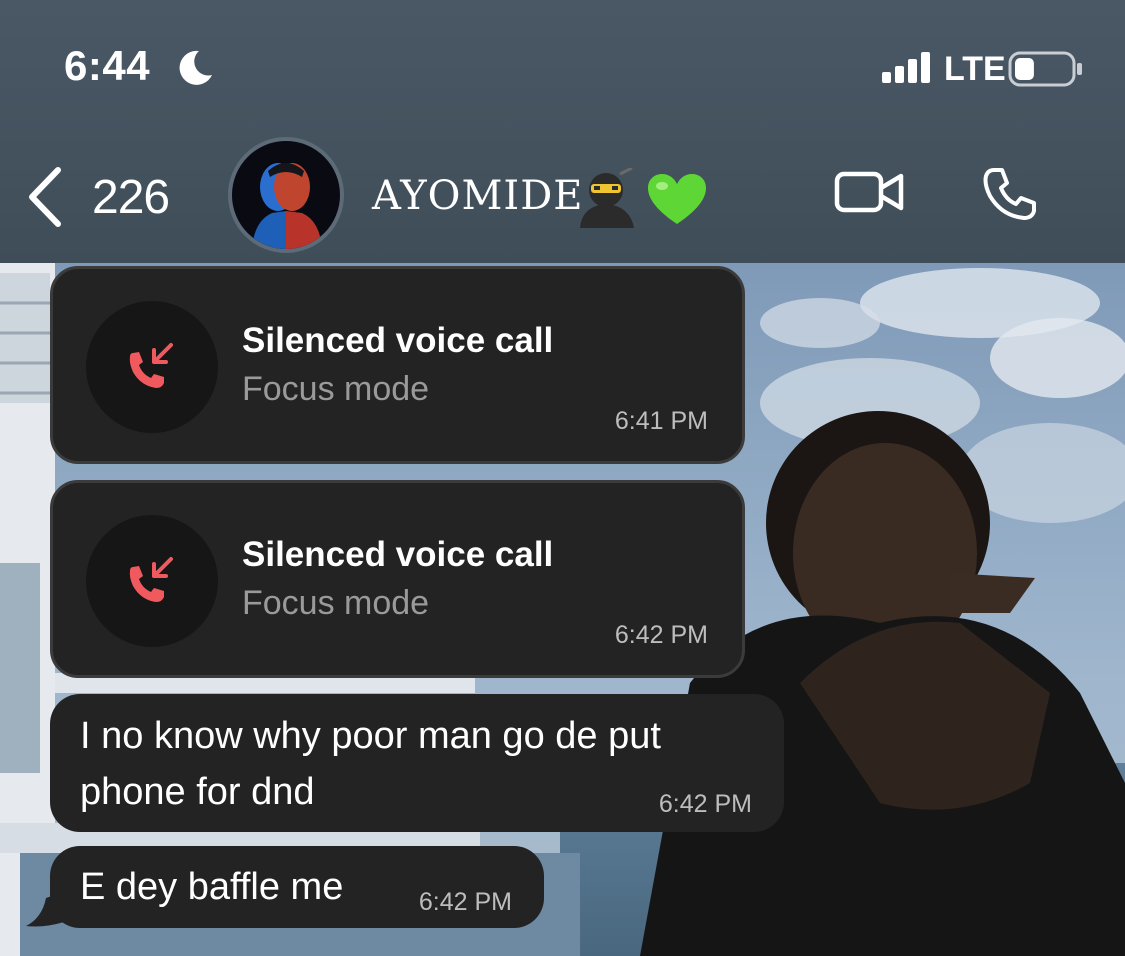 This screenshot has height=956, width=1125. Describe the element at coordinates (195, 70) in the screenshot. I see `moon-icon` at that location.